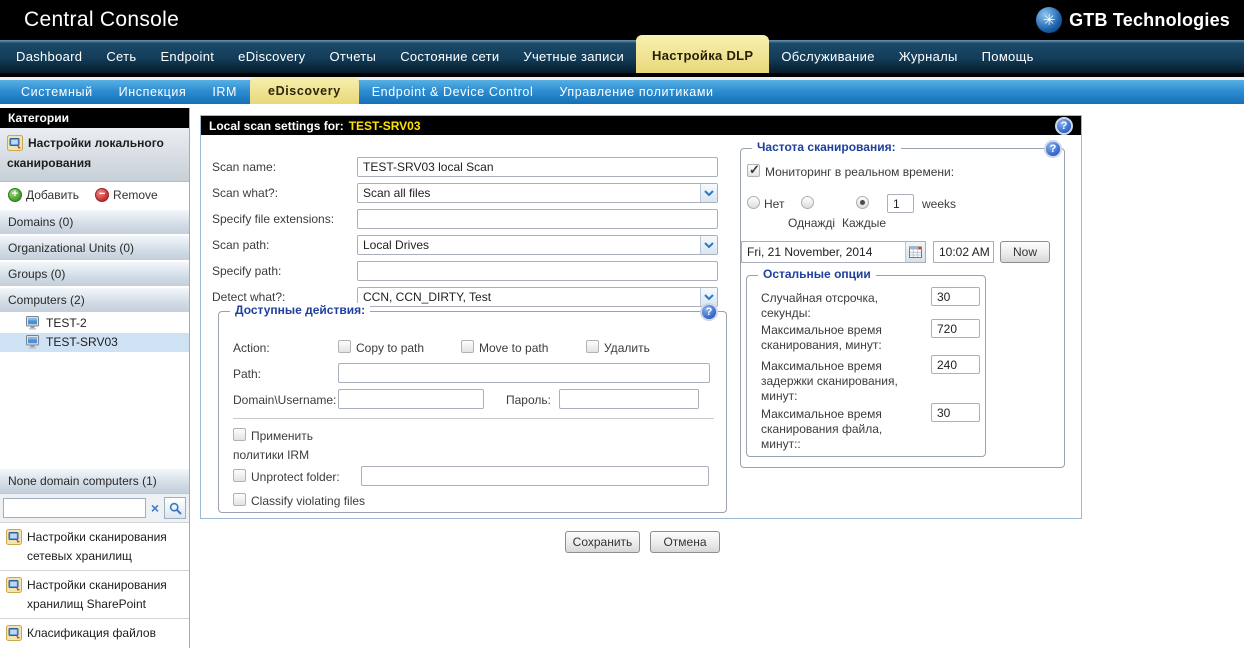 The width and height of the screenshot is (1244, 648). What do you see at coordinates (247, 271) in the screenshot?
I see `specify-path-label: Specify path:` at bounding box center [247, 271].